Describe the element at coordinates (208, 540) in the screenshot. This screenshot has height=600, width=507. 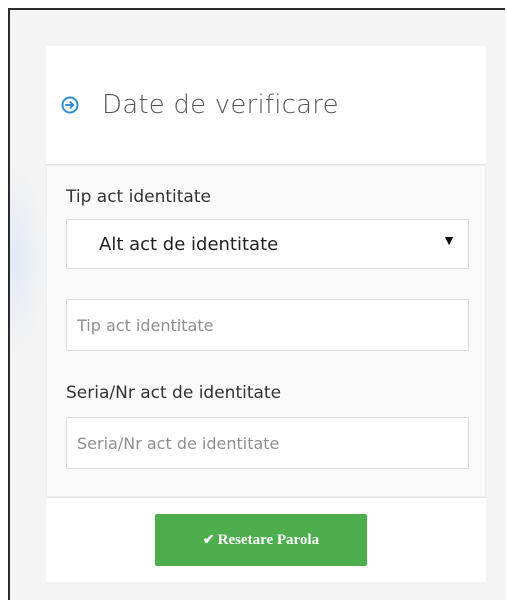
I see `check-icon: ✔` at that location.